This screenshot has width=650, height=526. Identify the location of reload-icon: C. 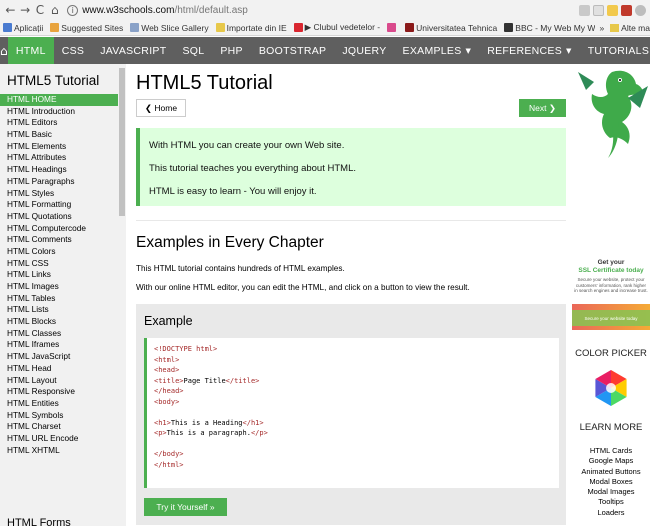
(40, 10).